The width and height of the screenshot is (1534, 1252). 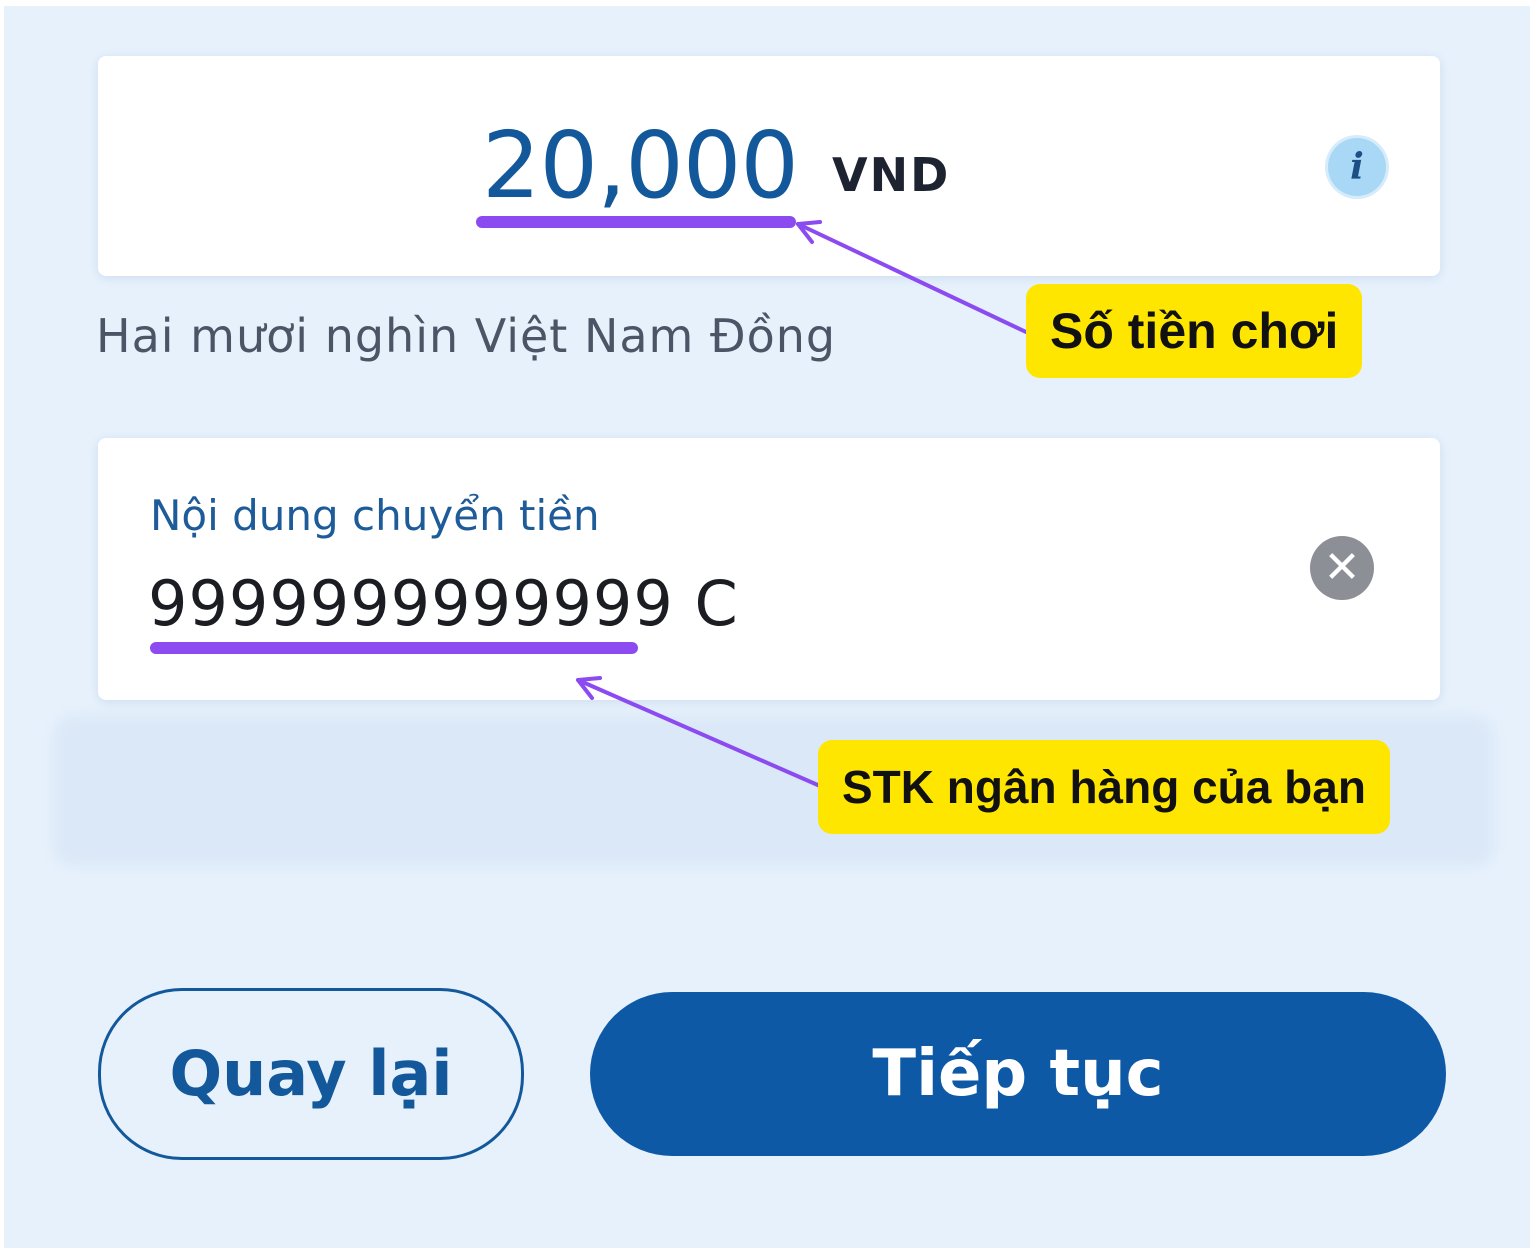 I want to click on back-button: Quay lại, so click(x=311, y=1074).